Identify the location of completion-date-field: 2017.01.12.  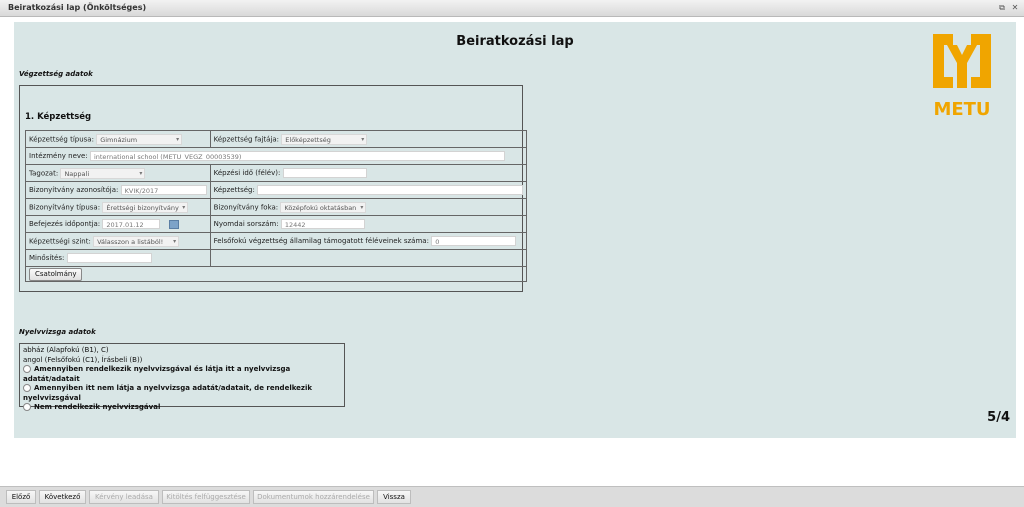
(131, 224).